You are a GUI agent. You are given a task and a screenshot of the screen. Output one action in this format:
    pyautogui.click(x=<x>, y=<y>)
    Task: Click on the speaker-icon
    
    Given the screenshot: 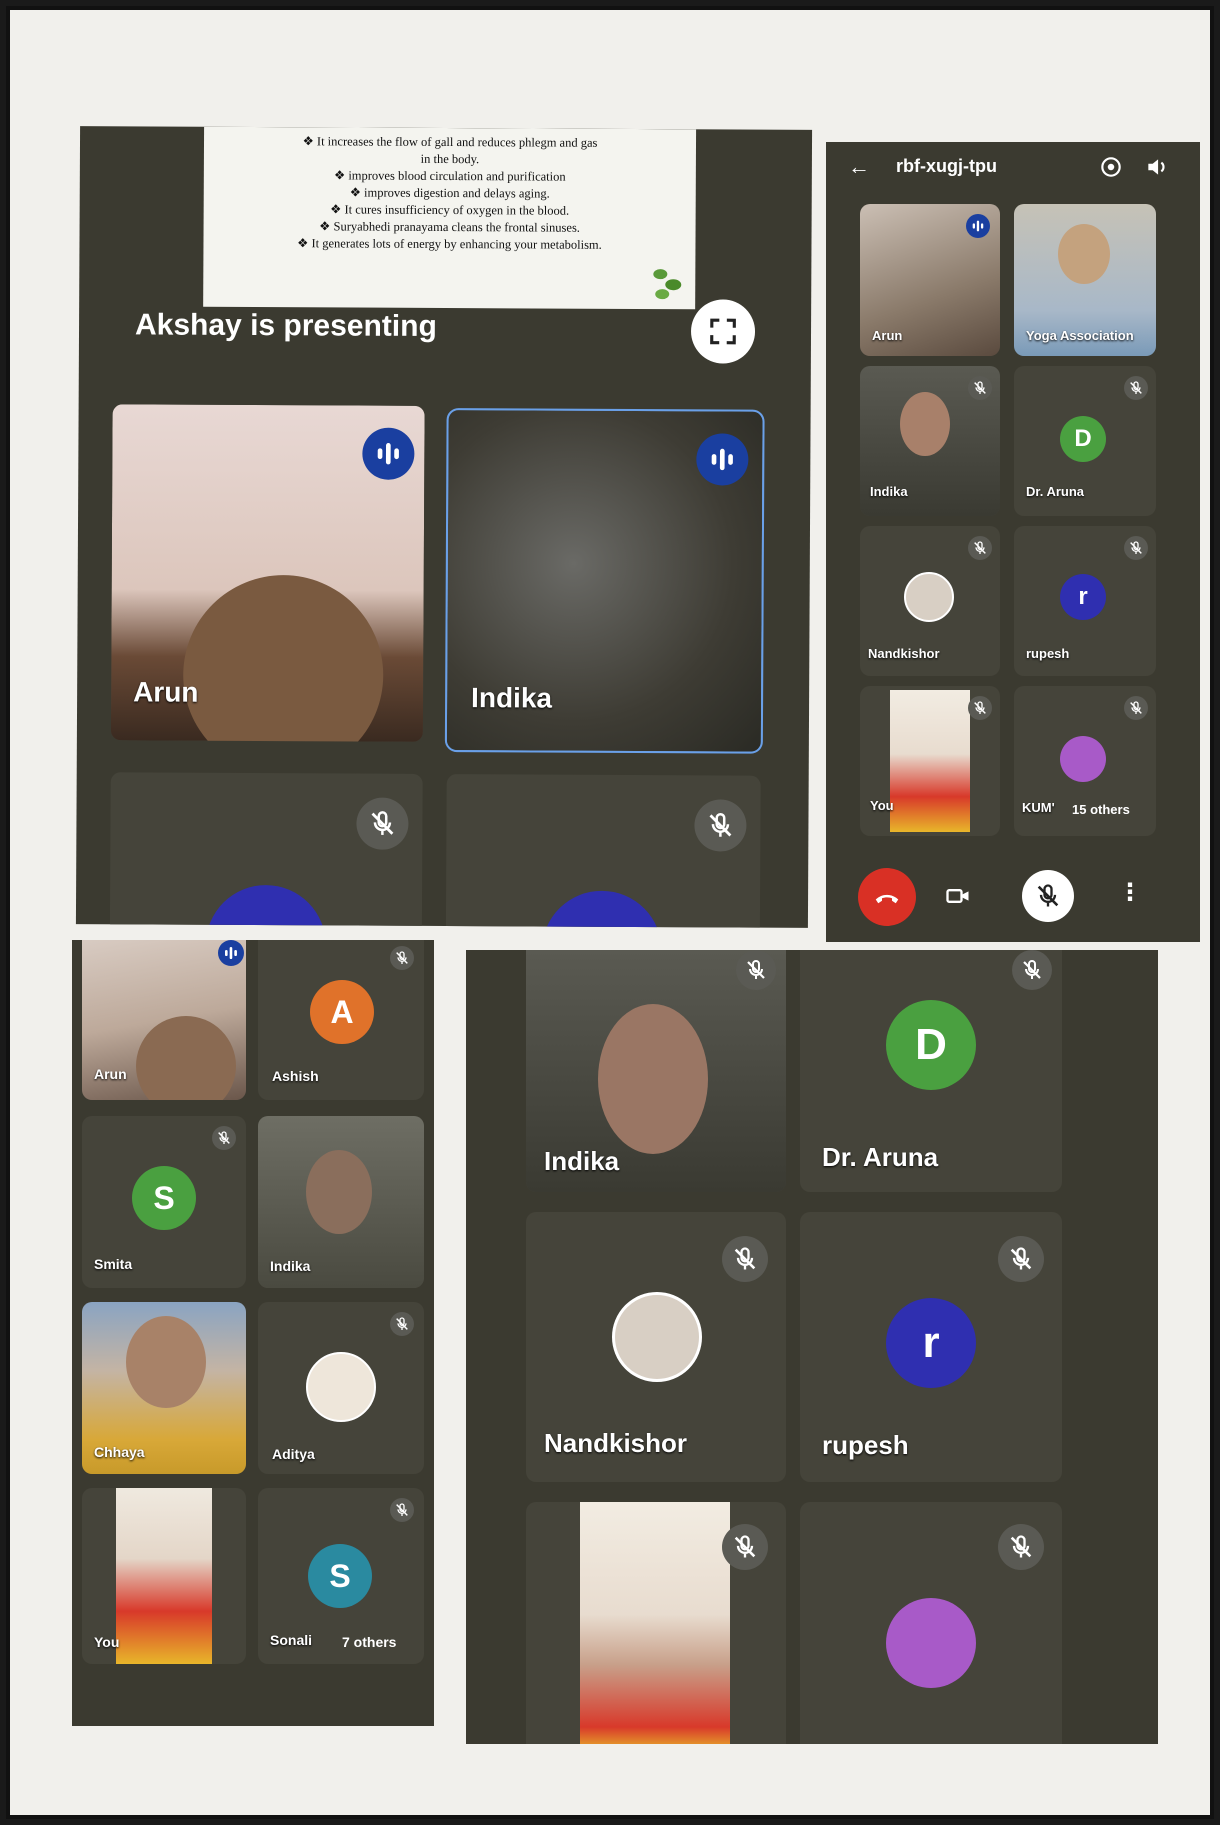 What is the action you would take?
    pyautogui.click(x=1157, y=167)
    